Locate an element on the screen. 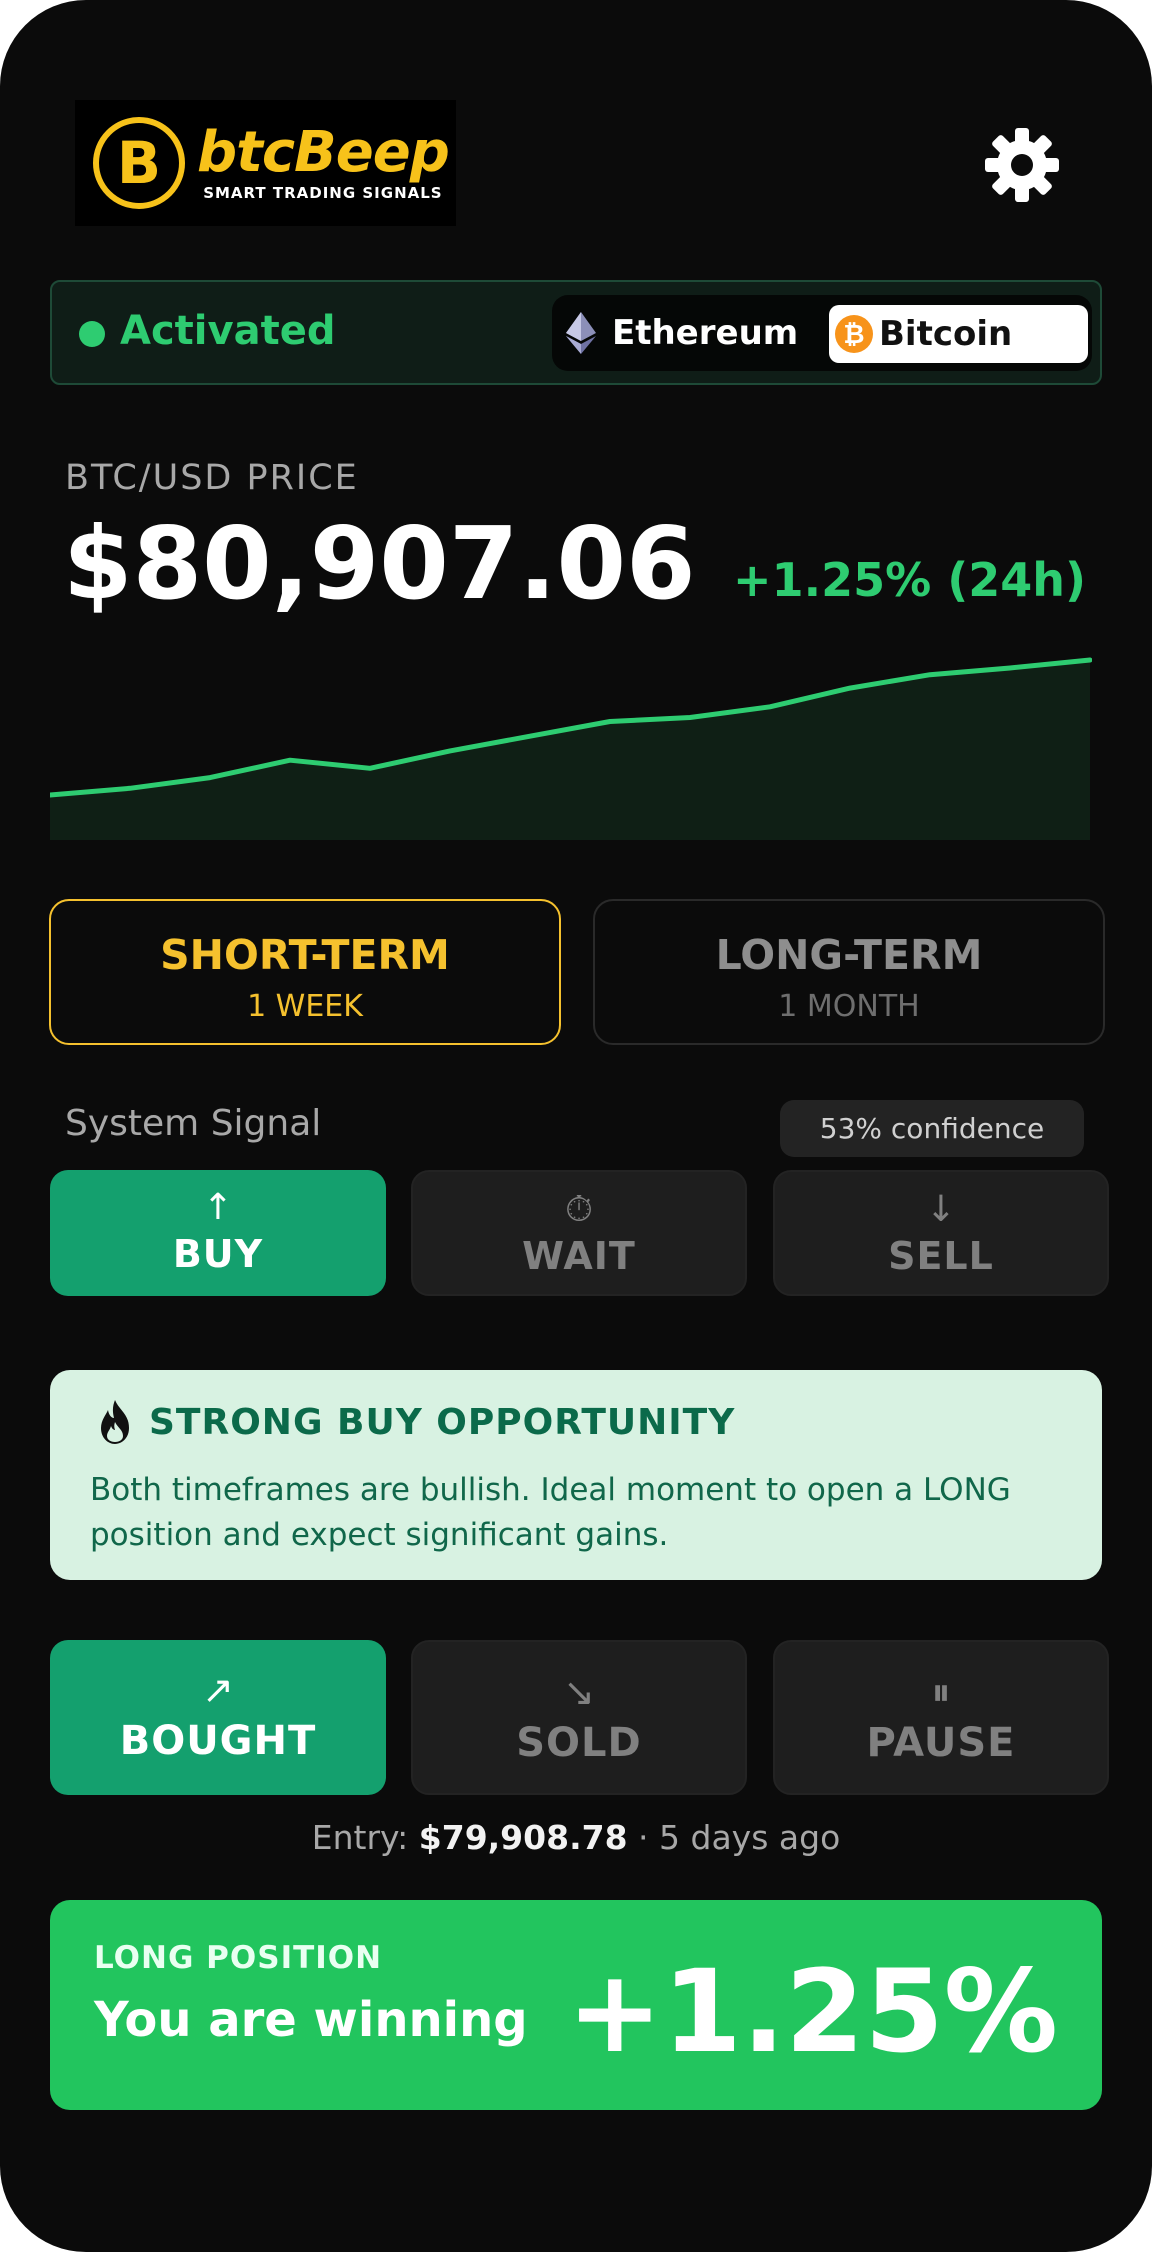 The height and width of the screenshot is (2252, 1152). arrow-down-right-icon: ↘ is located at coordinates (579, 1692).